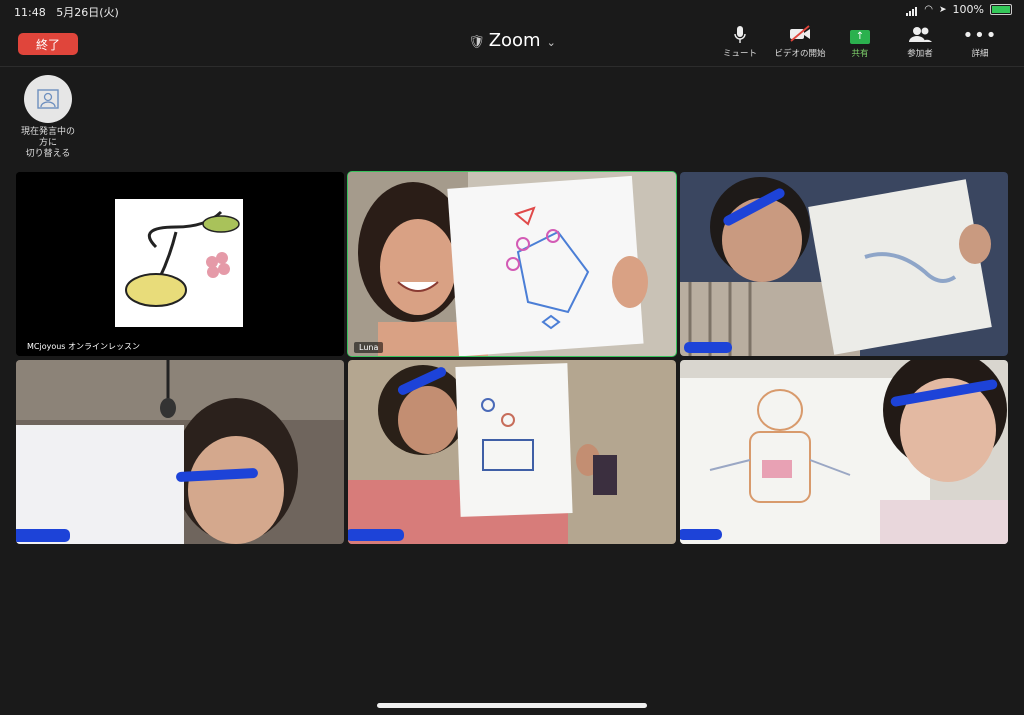 The width and height of the screenshot is (1024, 715). I want to click on more-icon: •••, so click(980, 35).